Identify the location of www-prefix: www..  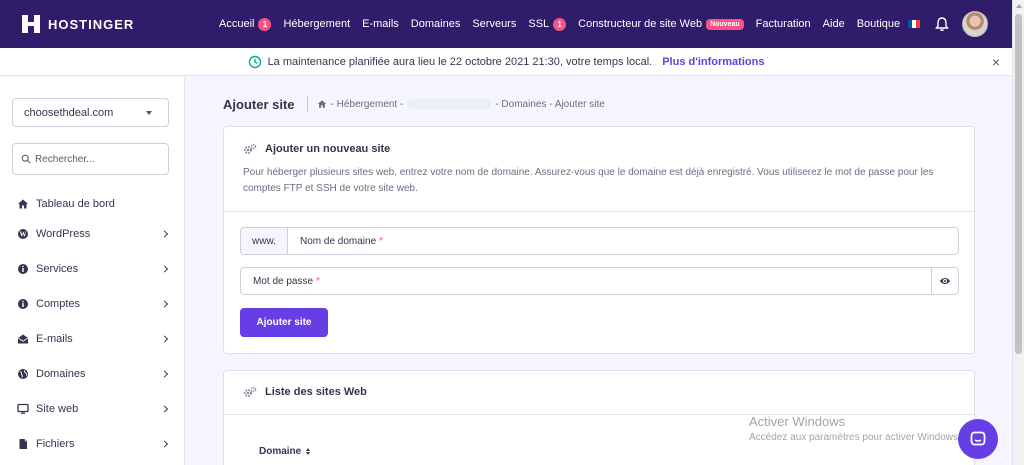
(264, 241).